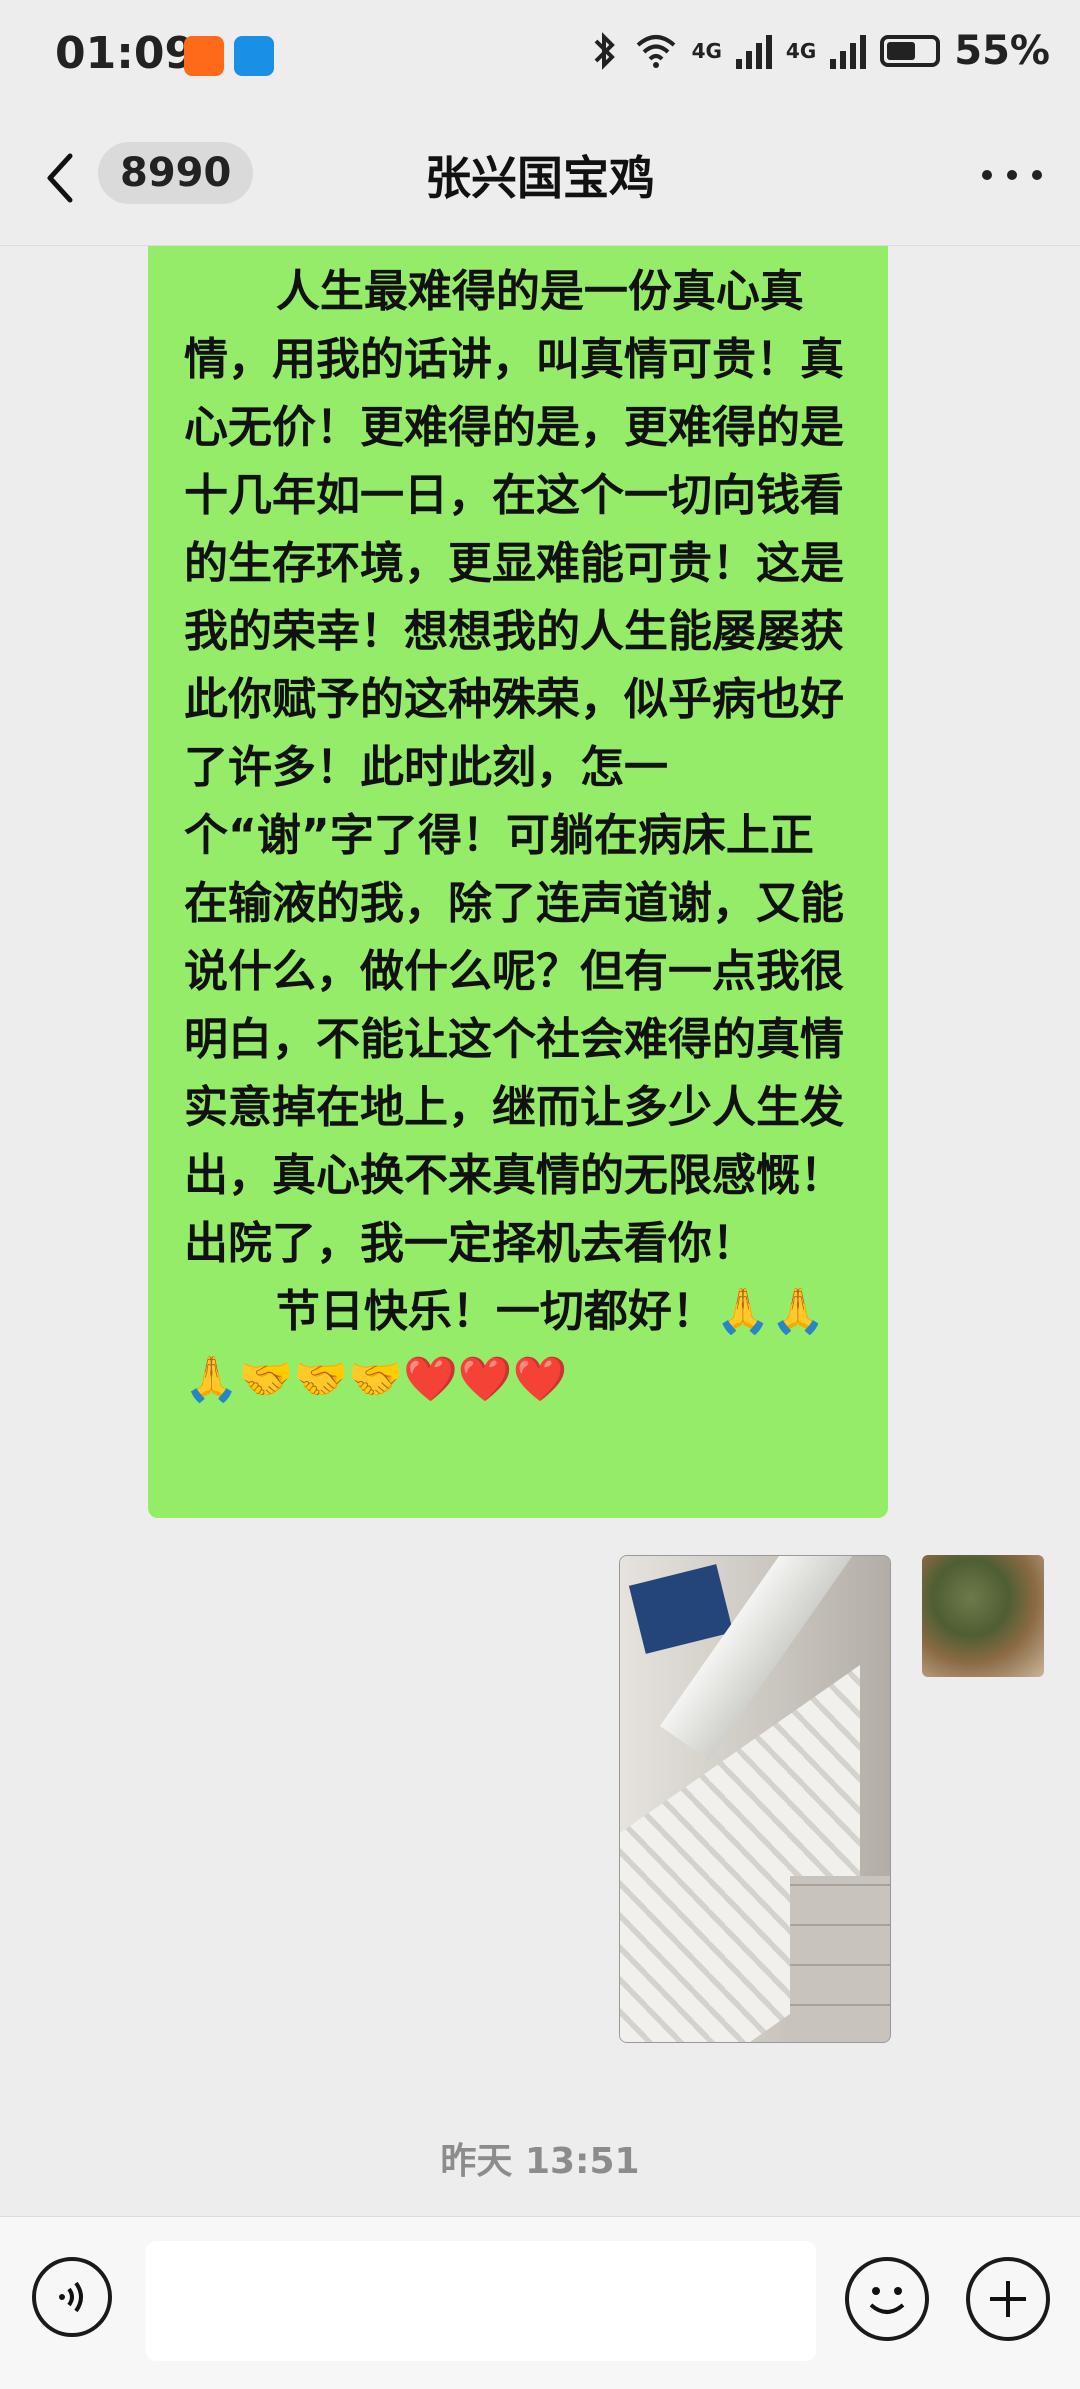  I want to click on signal-icon, so click(753, 51).